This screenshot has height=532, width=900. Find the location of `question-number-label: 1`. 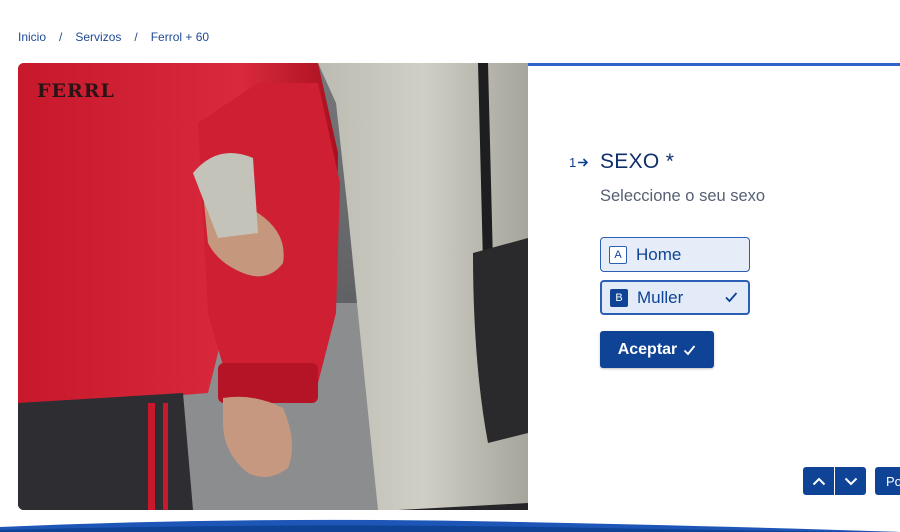

question-number-label: 1 is located at coordinates (573, 162).